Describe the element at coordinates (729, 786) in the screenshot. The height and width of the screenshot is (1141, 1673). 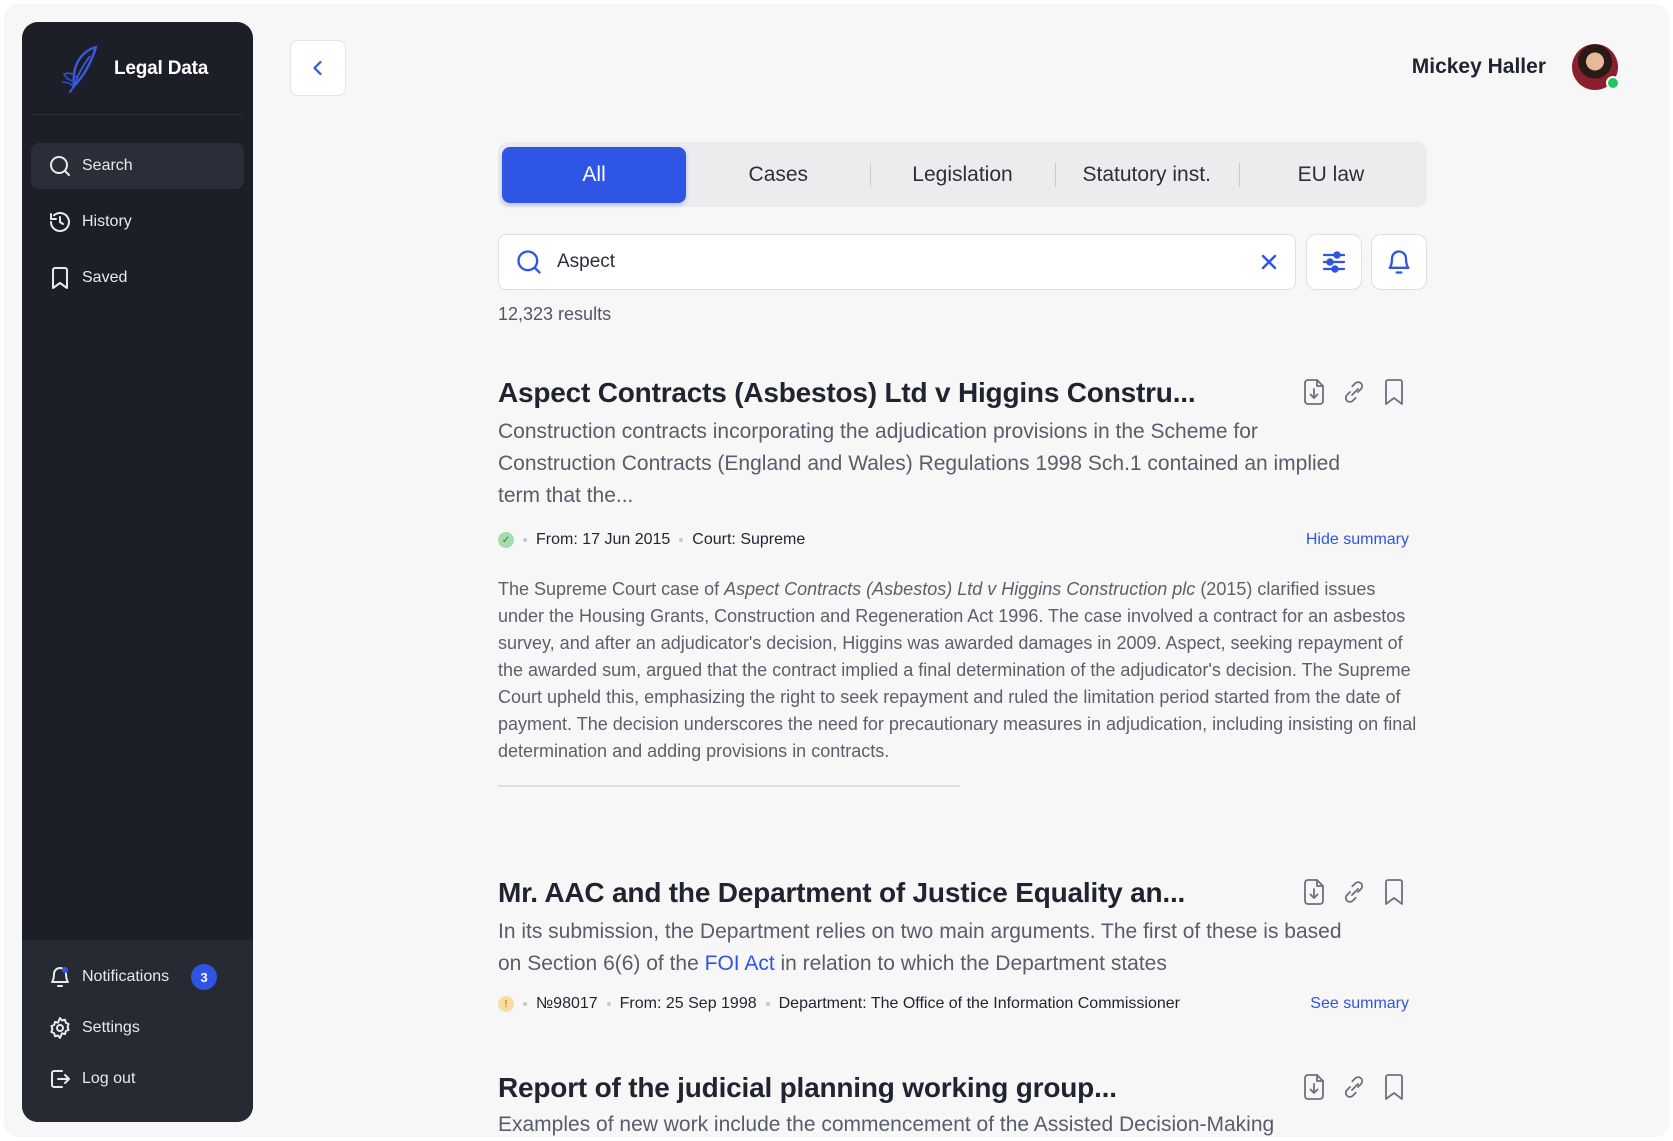
I see `result-divider` at that location.